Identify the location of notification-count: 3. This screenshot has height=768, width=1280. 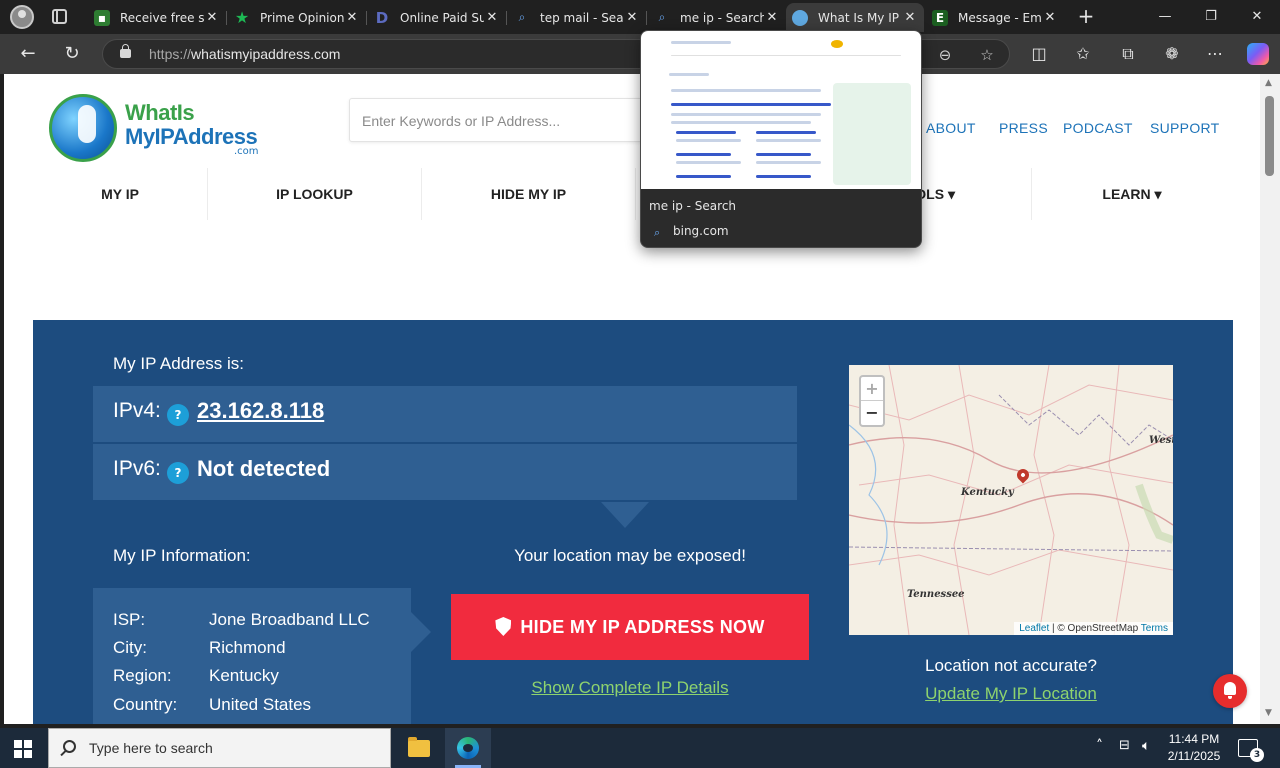
(1257, 755).